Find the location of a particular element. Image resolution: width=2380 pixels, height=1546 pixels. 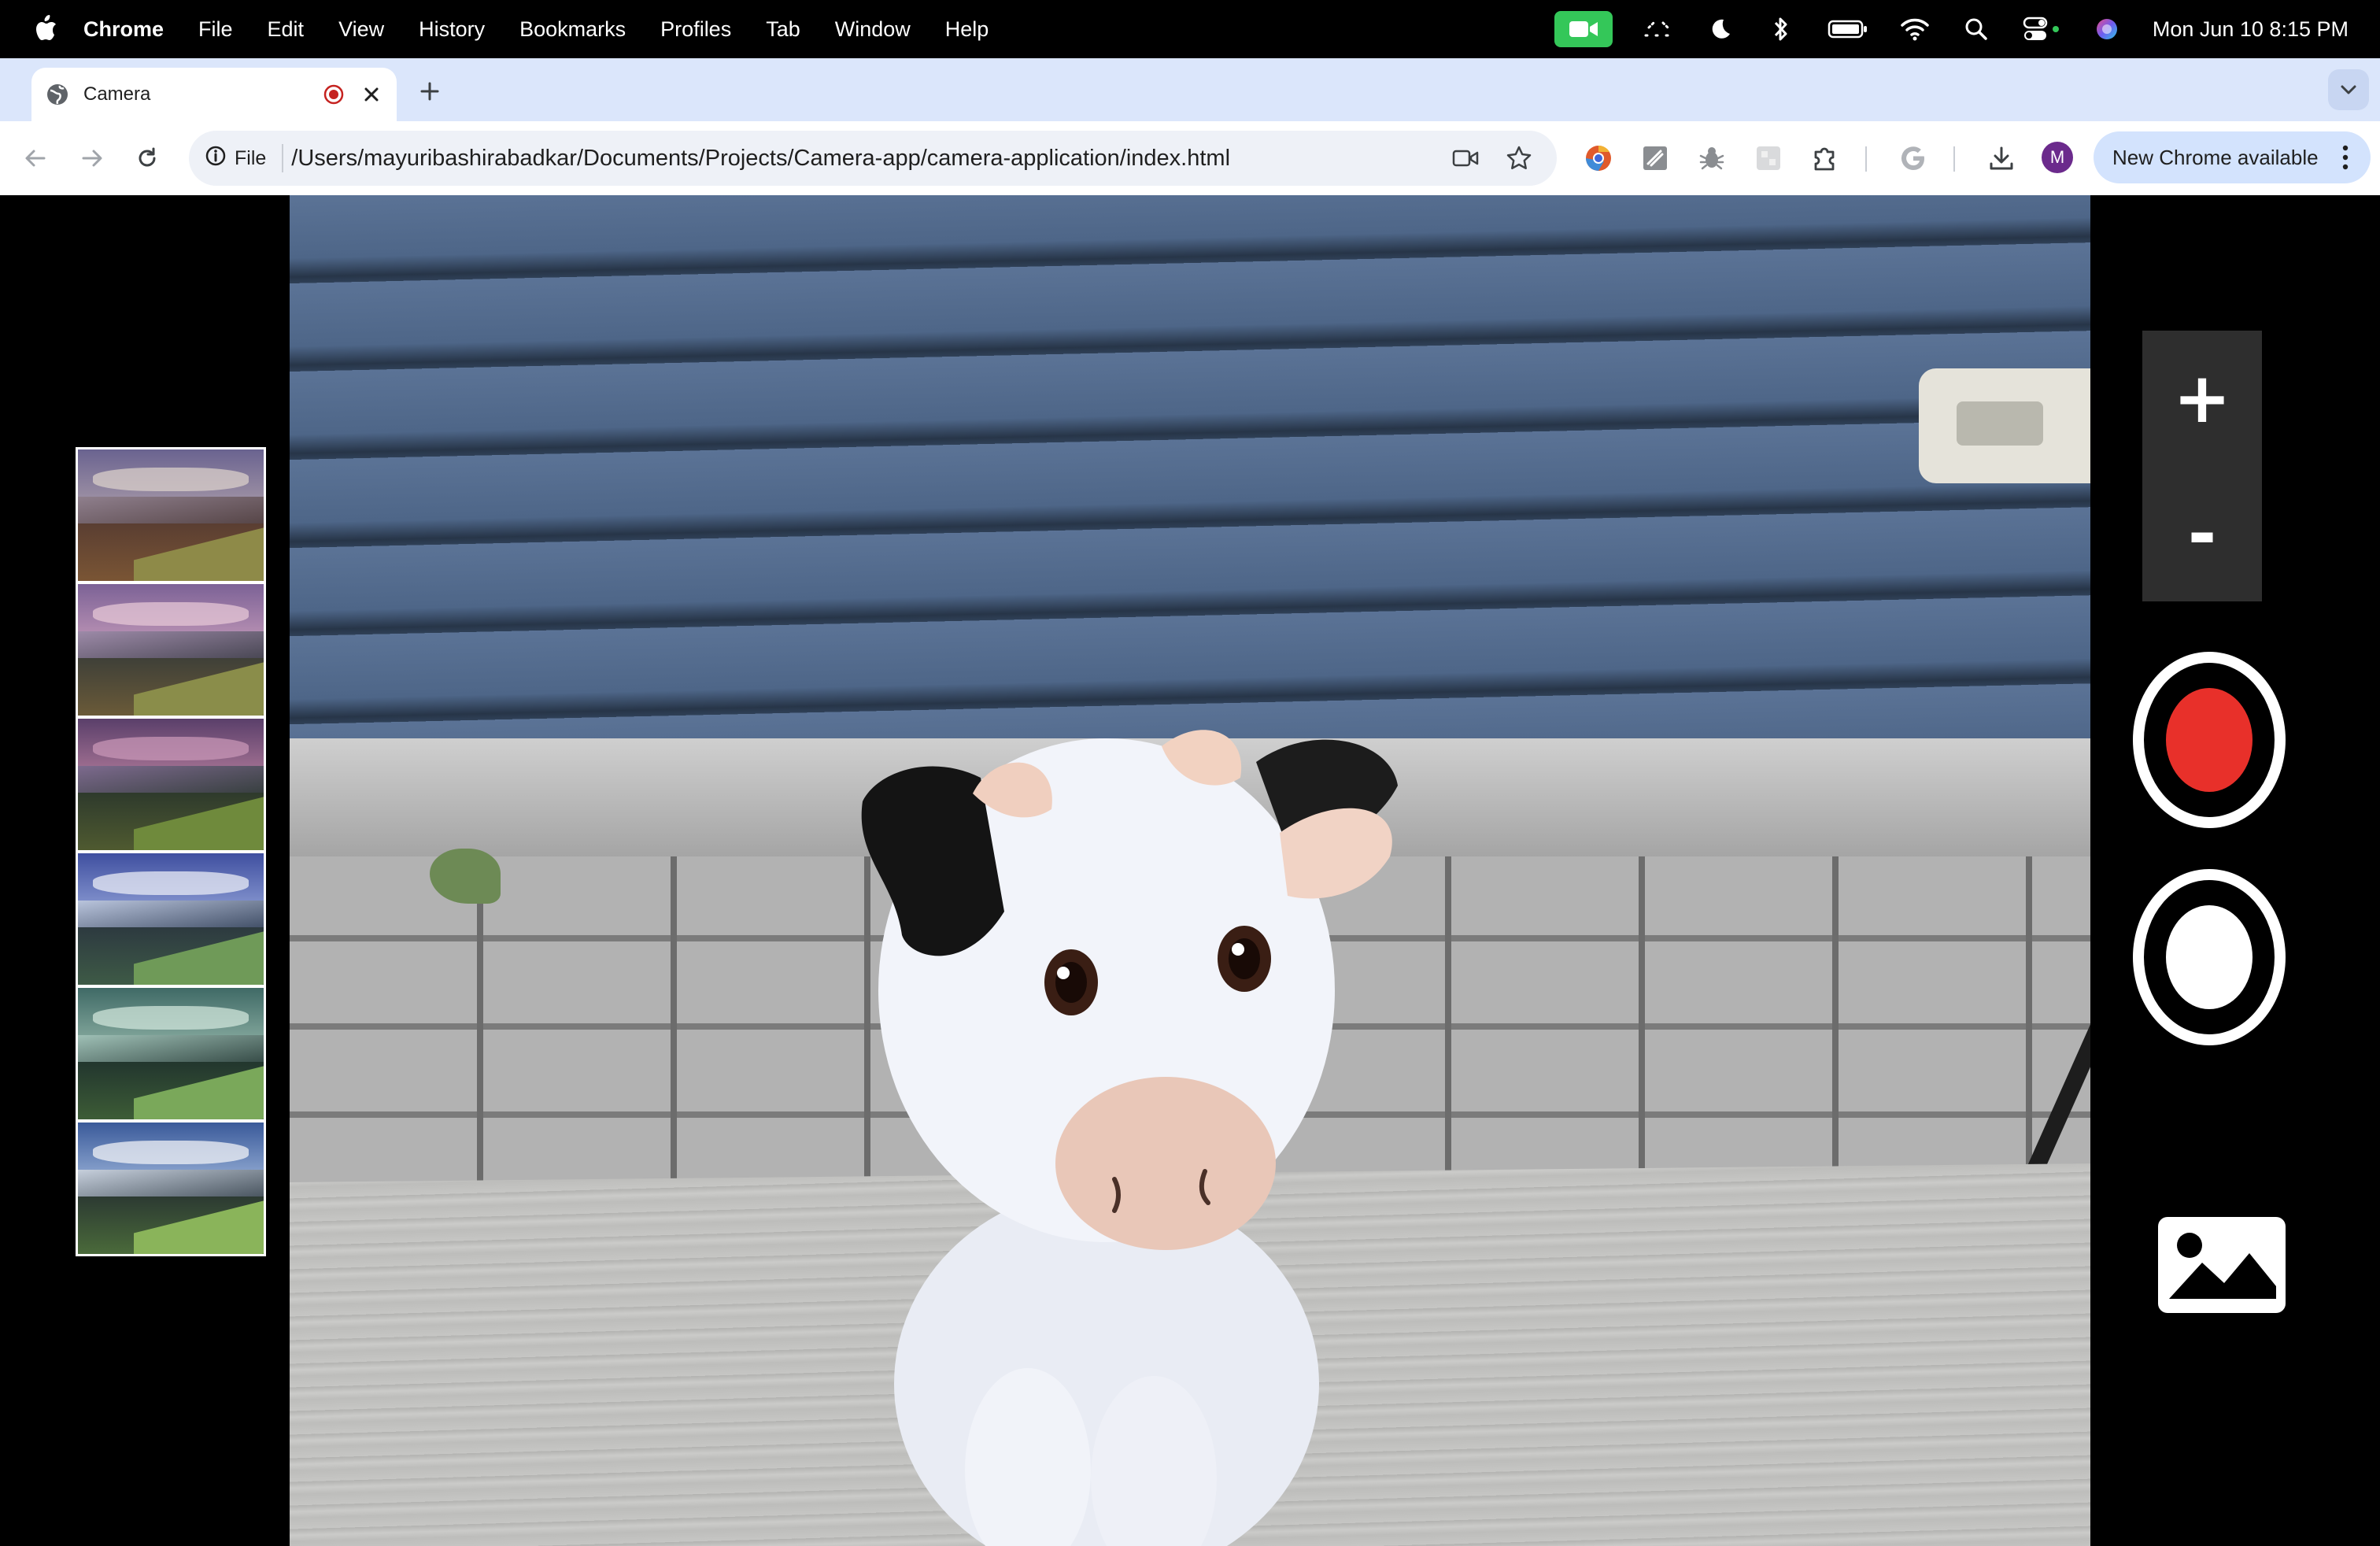

filter-thumbnail-cool-blue is located at coordinates (171, 919).